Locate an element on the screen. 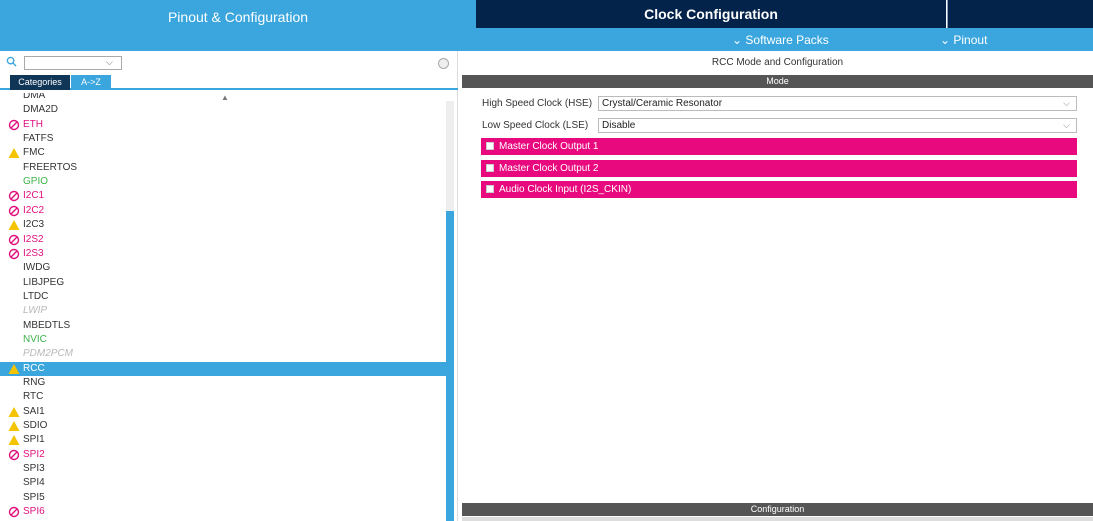 The height and width of the screenshot is (521, 1093). list-item-label: I2C2 is located at coordinates (34, 210).